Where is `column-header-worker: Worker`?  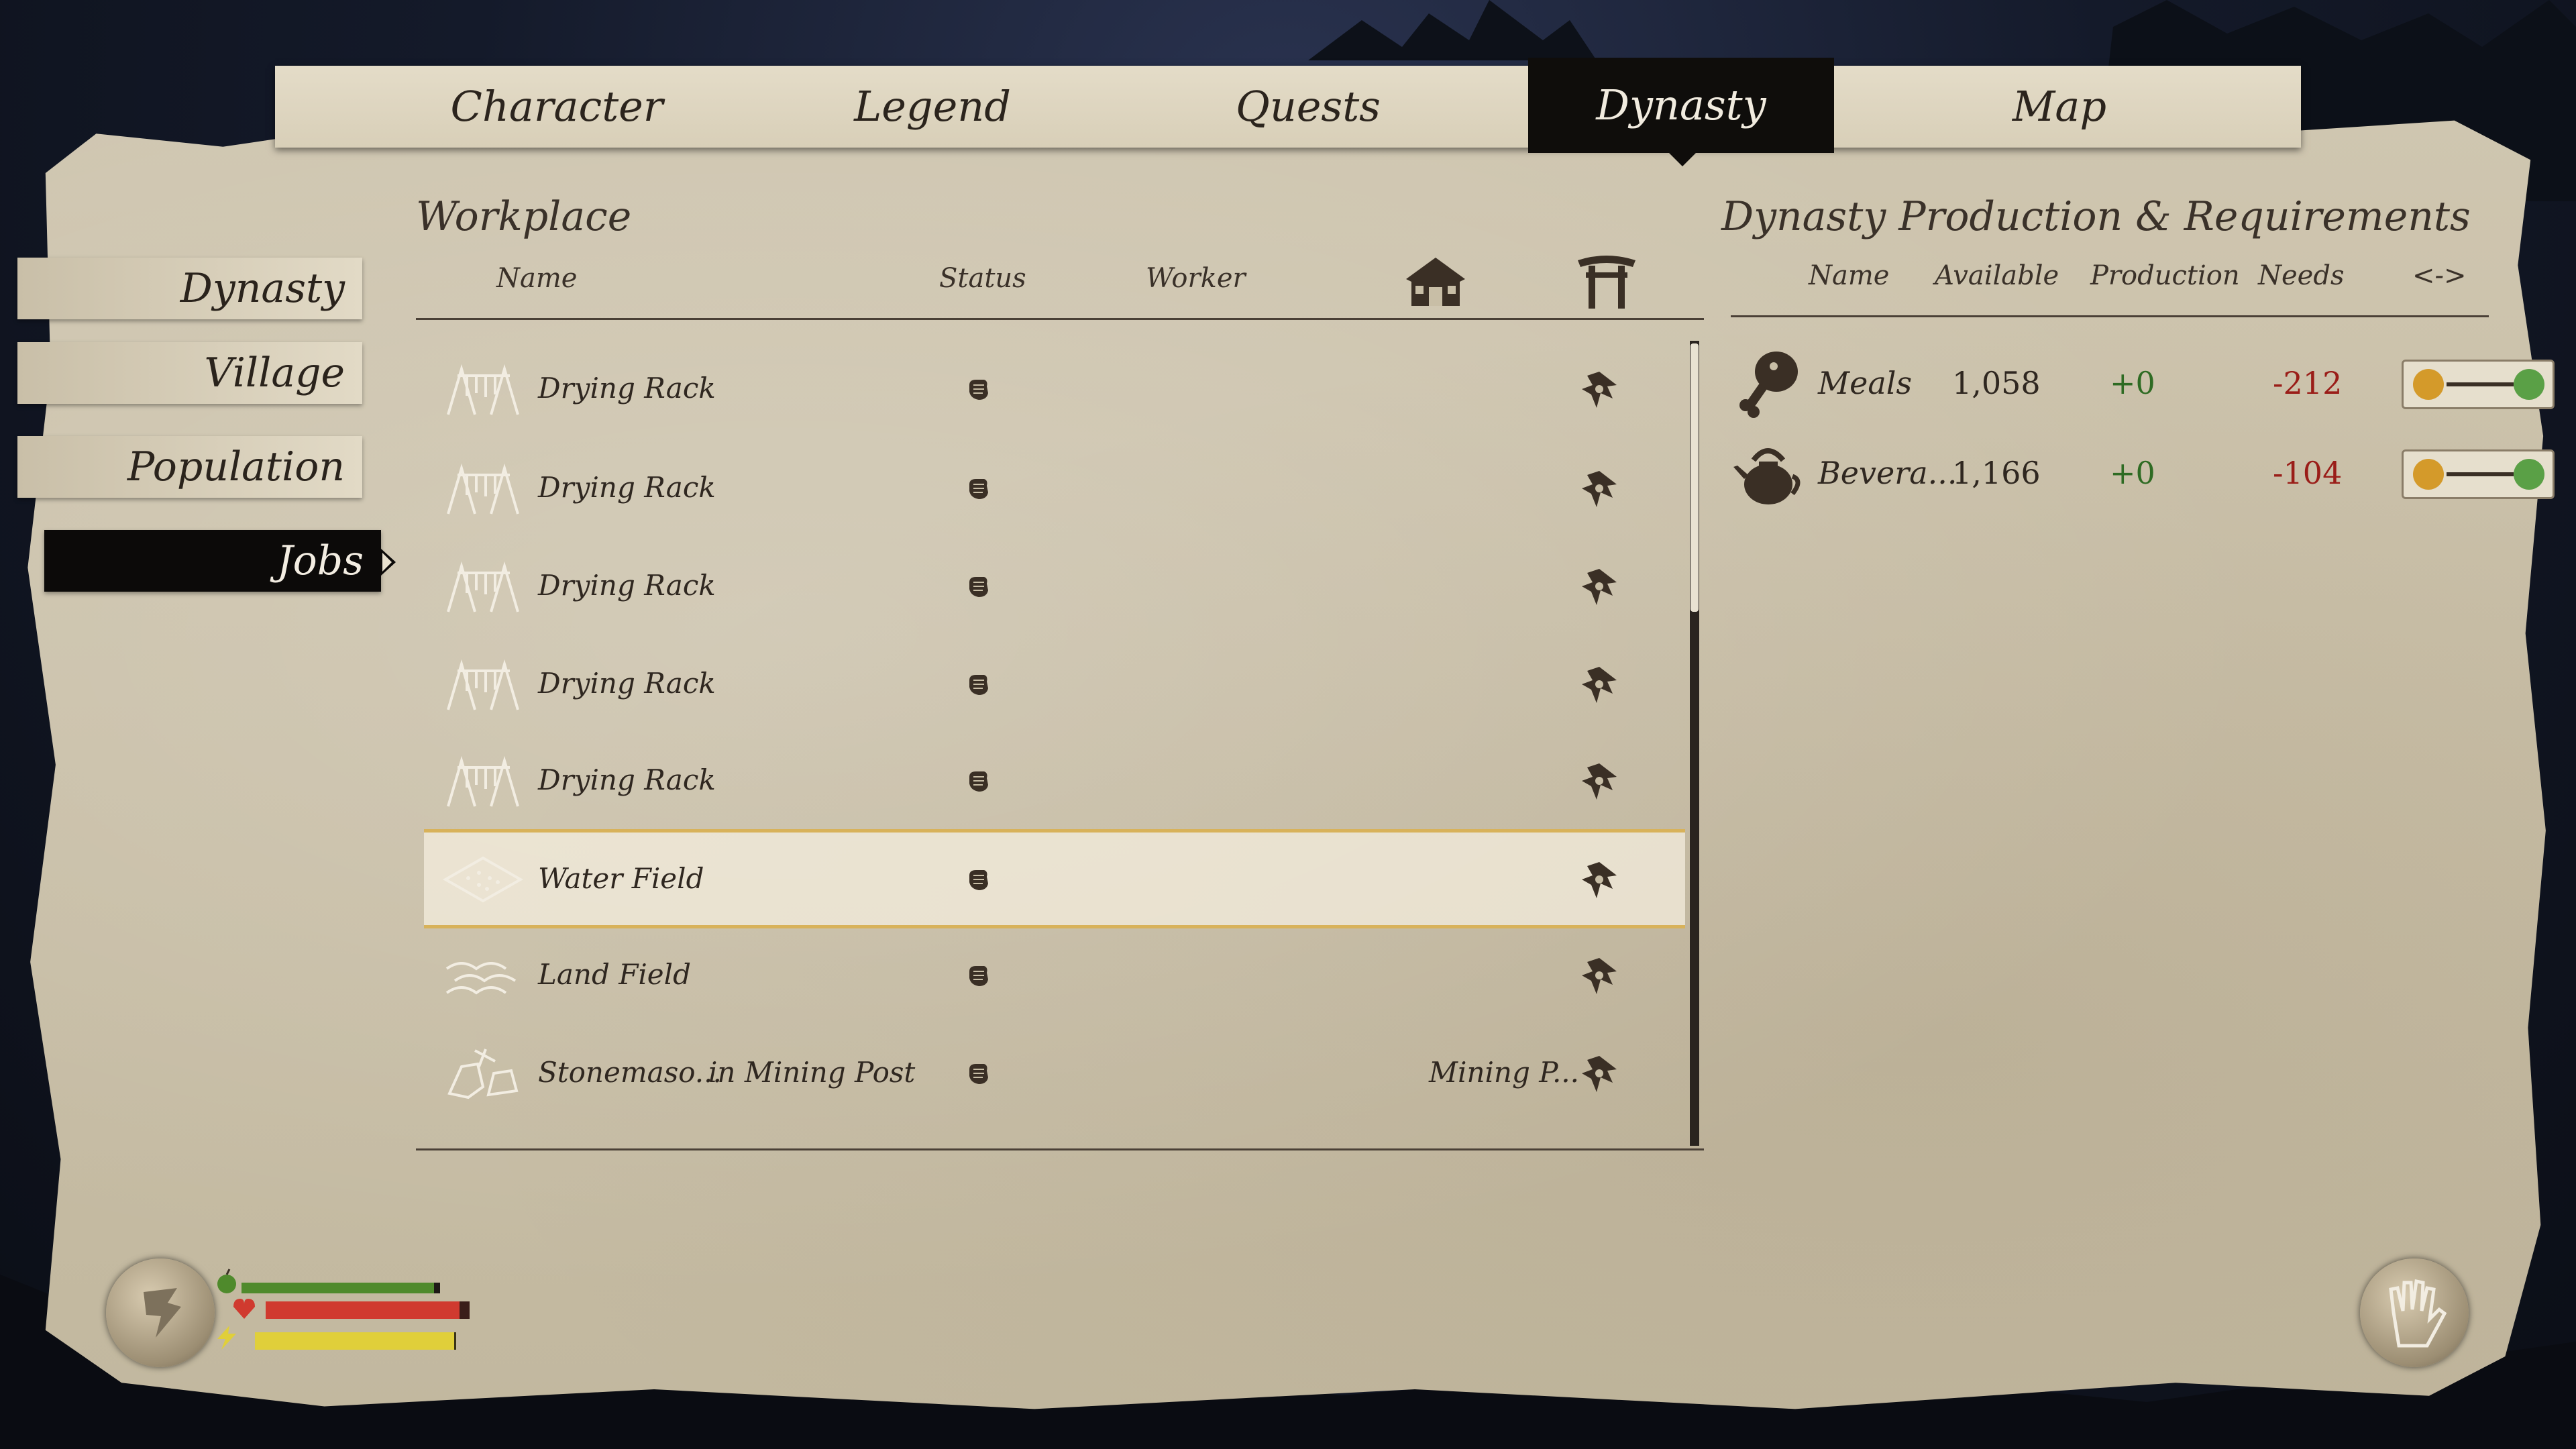 column-header-worker: Worker is located at coordinates (1196, 278).